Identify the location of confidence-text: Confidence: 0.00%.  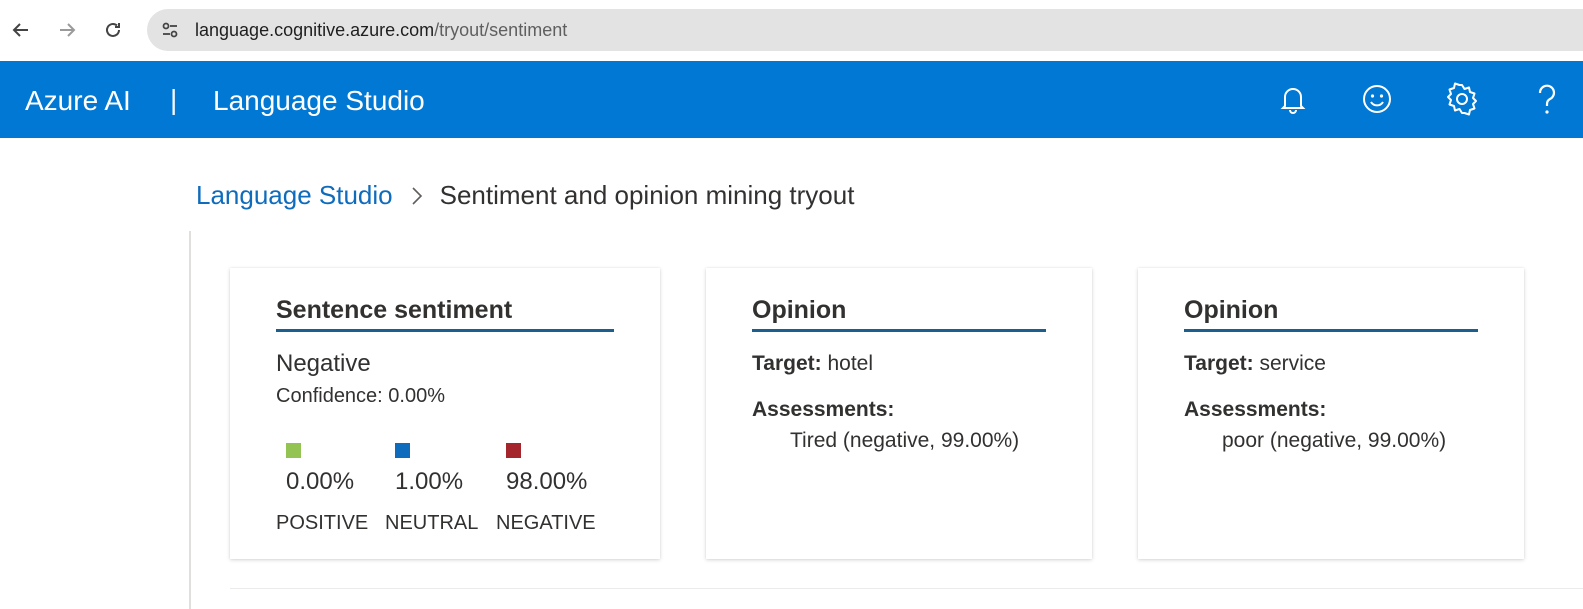
(361, 396).